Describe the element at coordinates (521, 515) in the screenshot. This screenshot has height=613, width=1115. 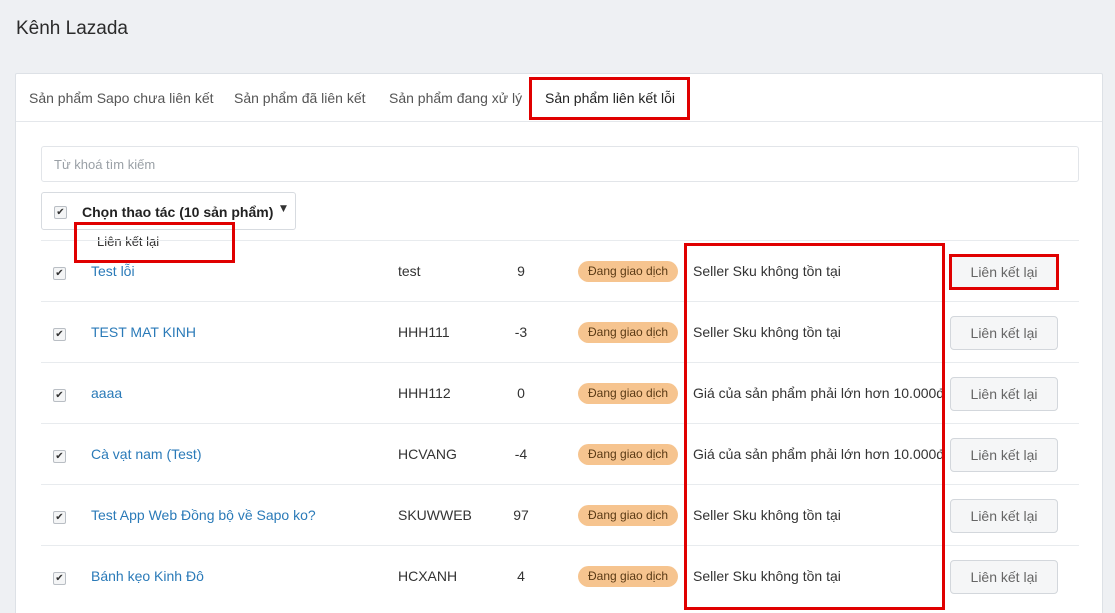
I see `product-quantity: 97` at that location.